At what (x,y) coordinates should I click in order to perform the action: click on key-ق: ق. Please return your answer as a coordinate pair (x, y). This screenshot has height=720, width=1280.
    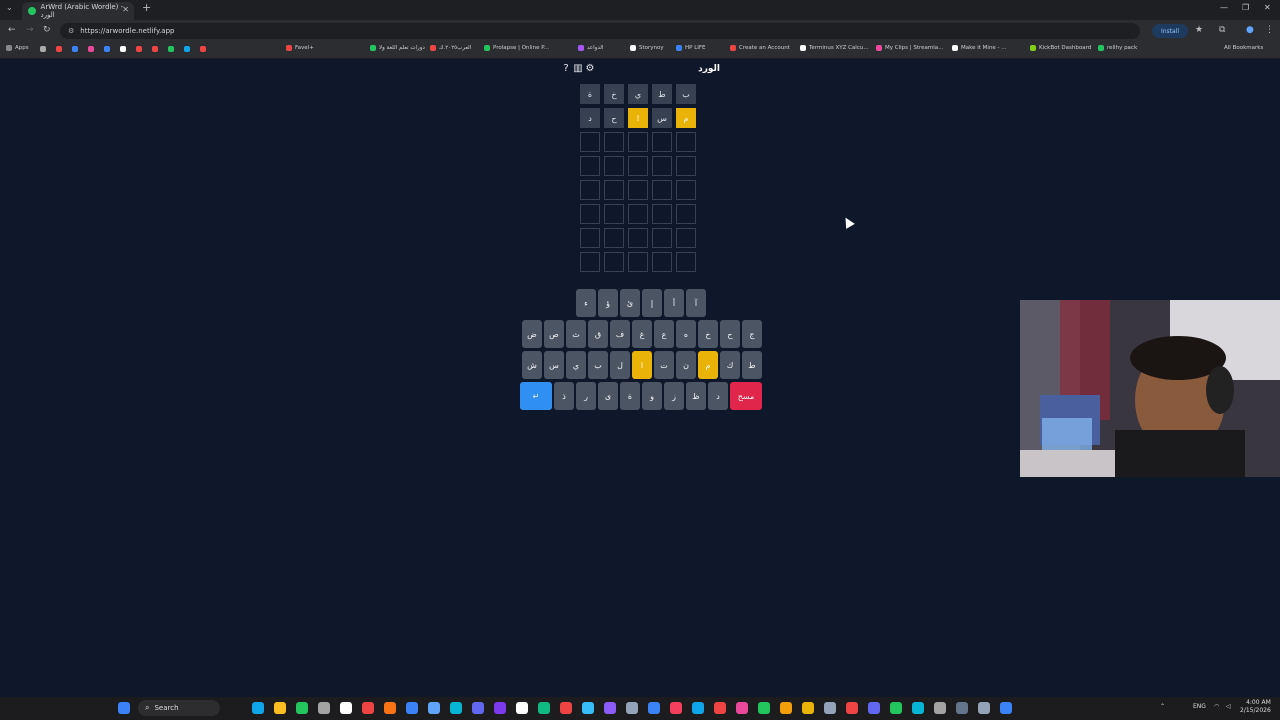
    Looking at the image, I should click on (598, 334).